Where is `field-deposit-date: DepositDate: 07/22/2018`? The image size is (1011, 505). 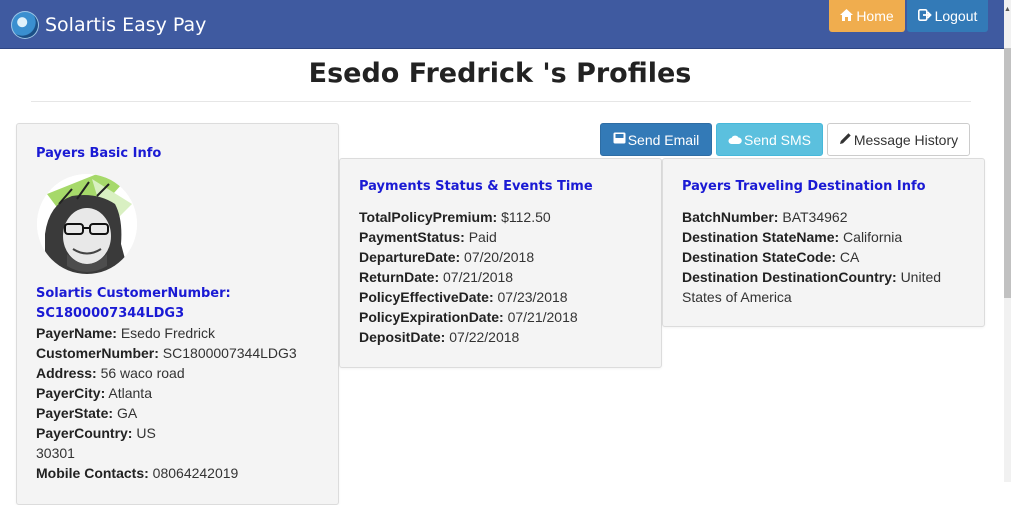
field-deposit-date: DepositDate: 07/22/2018 is located at coordinates (504, 337).